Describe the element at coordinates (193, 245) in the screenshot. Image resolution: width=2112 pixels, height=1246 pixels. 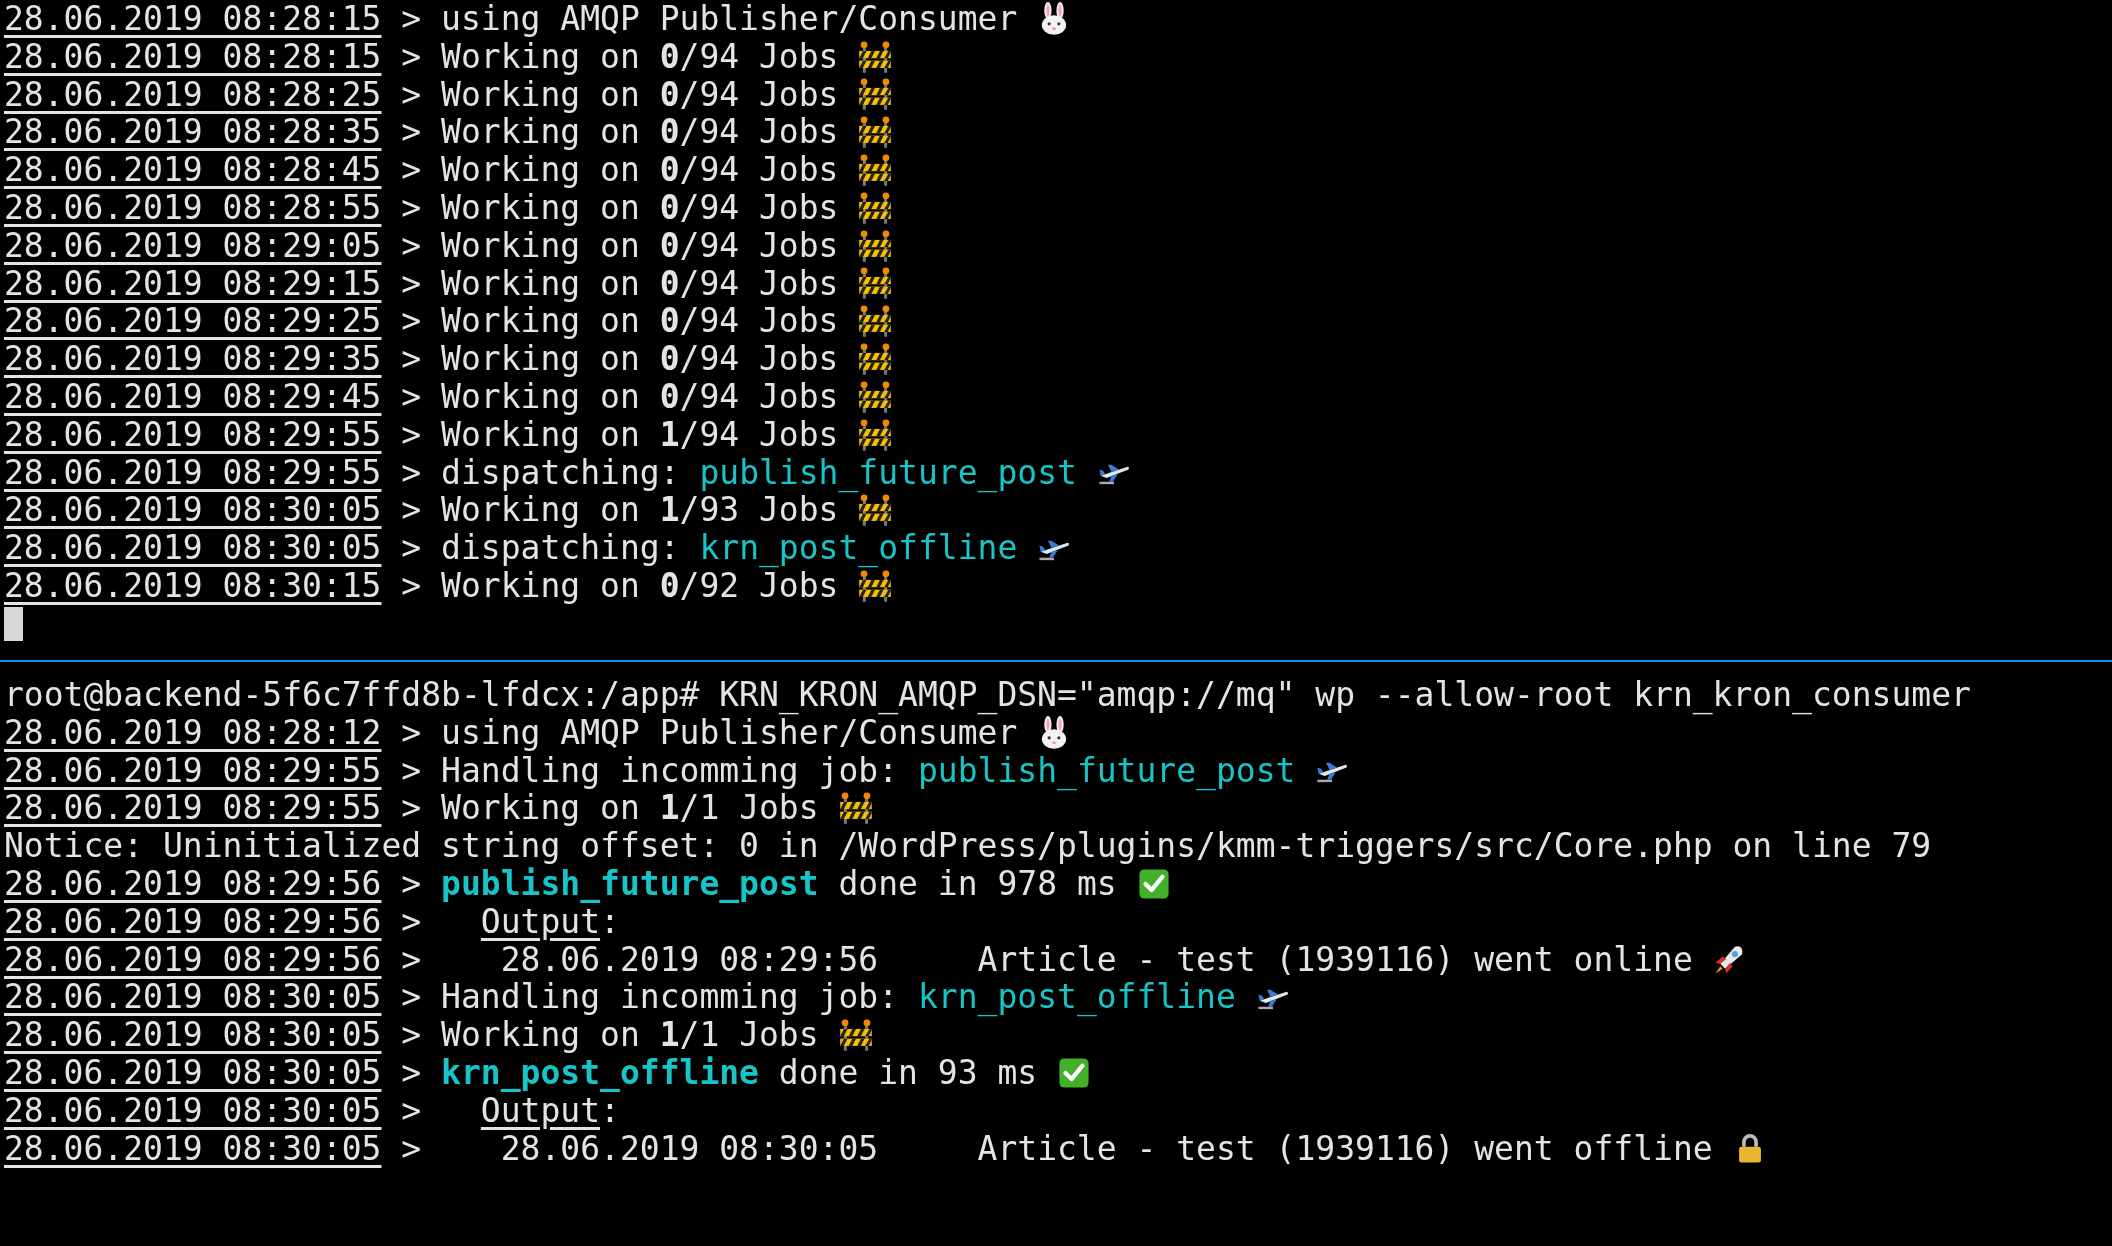
I see `timestamp: 28.06.2019 08:29:05` at that location.